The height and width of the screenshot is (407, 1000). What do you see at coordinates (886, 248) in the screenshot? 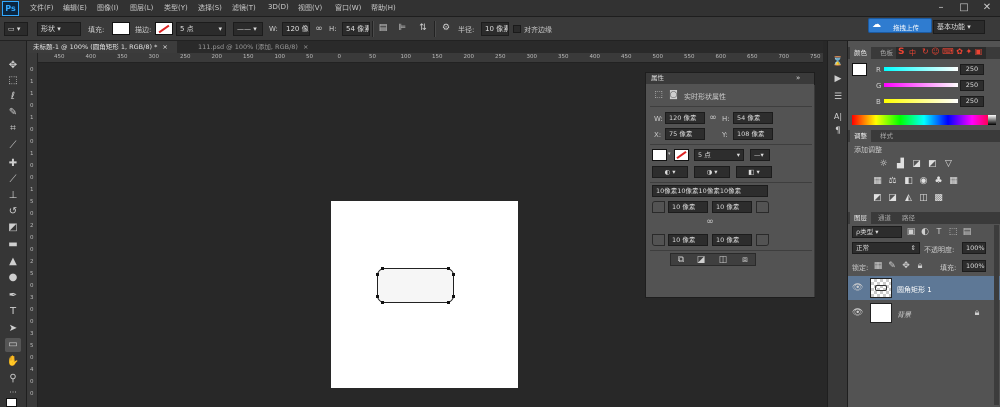
I see `blend-mode-select: 正常 ⇕` at bounding box center [886, 248].